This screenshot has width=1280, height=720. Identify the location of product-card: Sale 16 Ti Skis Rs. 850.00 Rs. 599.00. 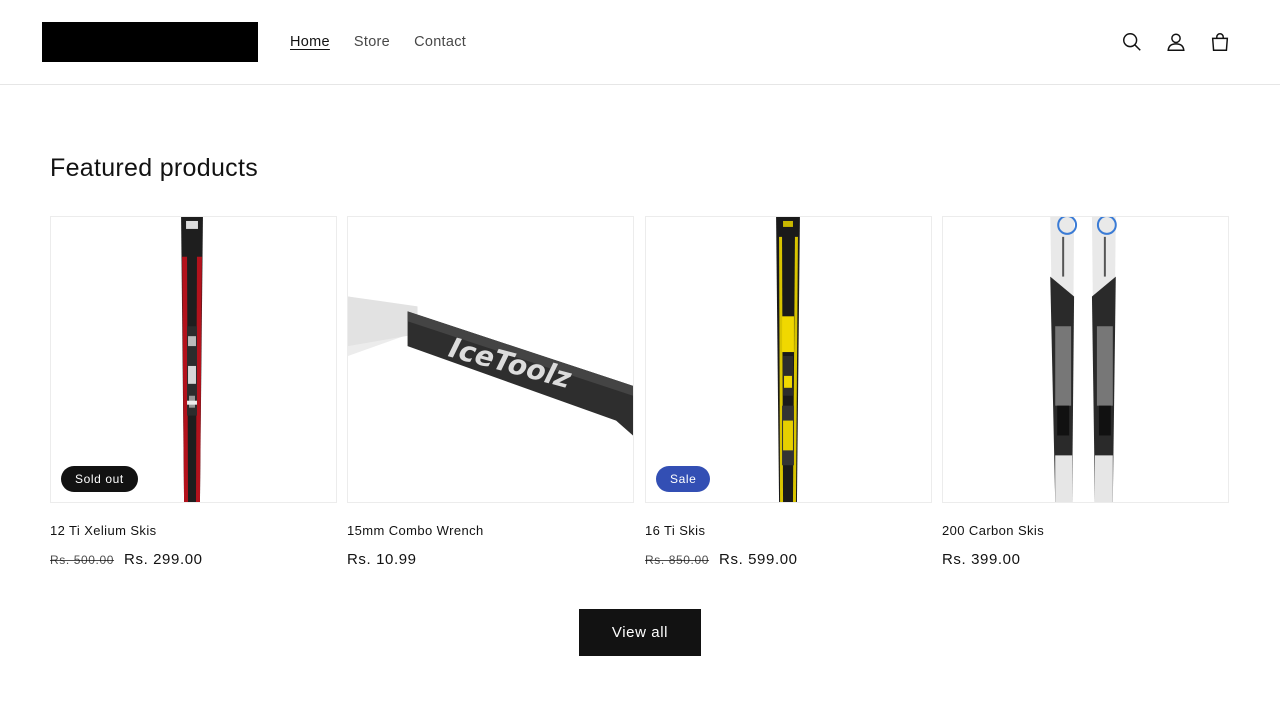
(788, 392).